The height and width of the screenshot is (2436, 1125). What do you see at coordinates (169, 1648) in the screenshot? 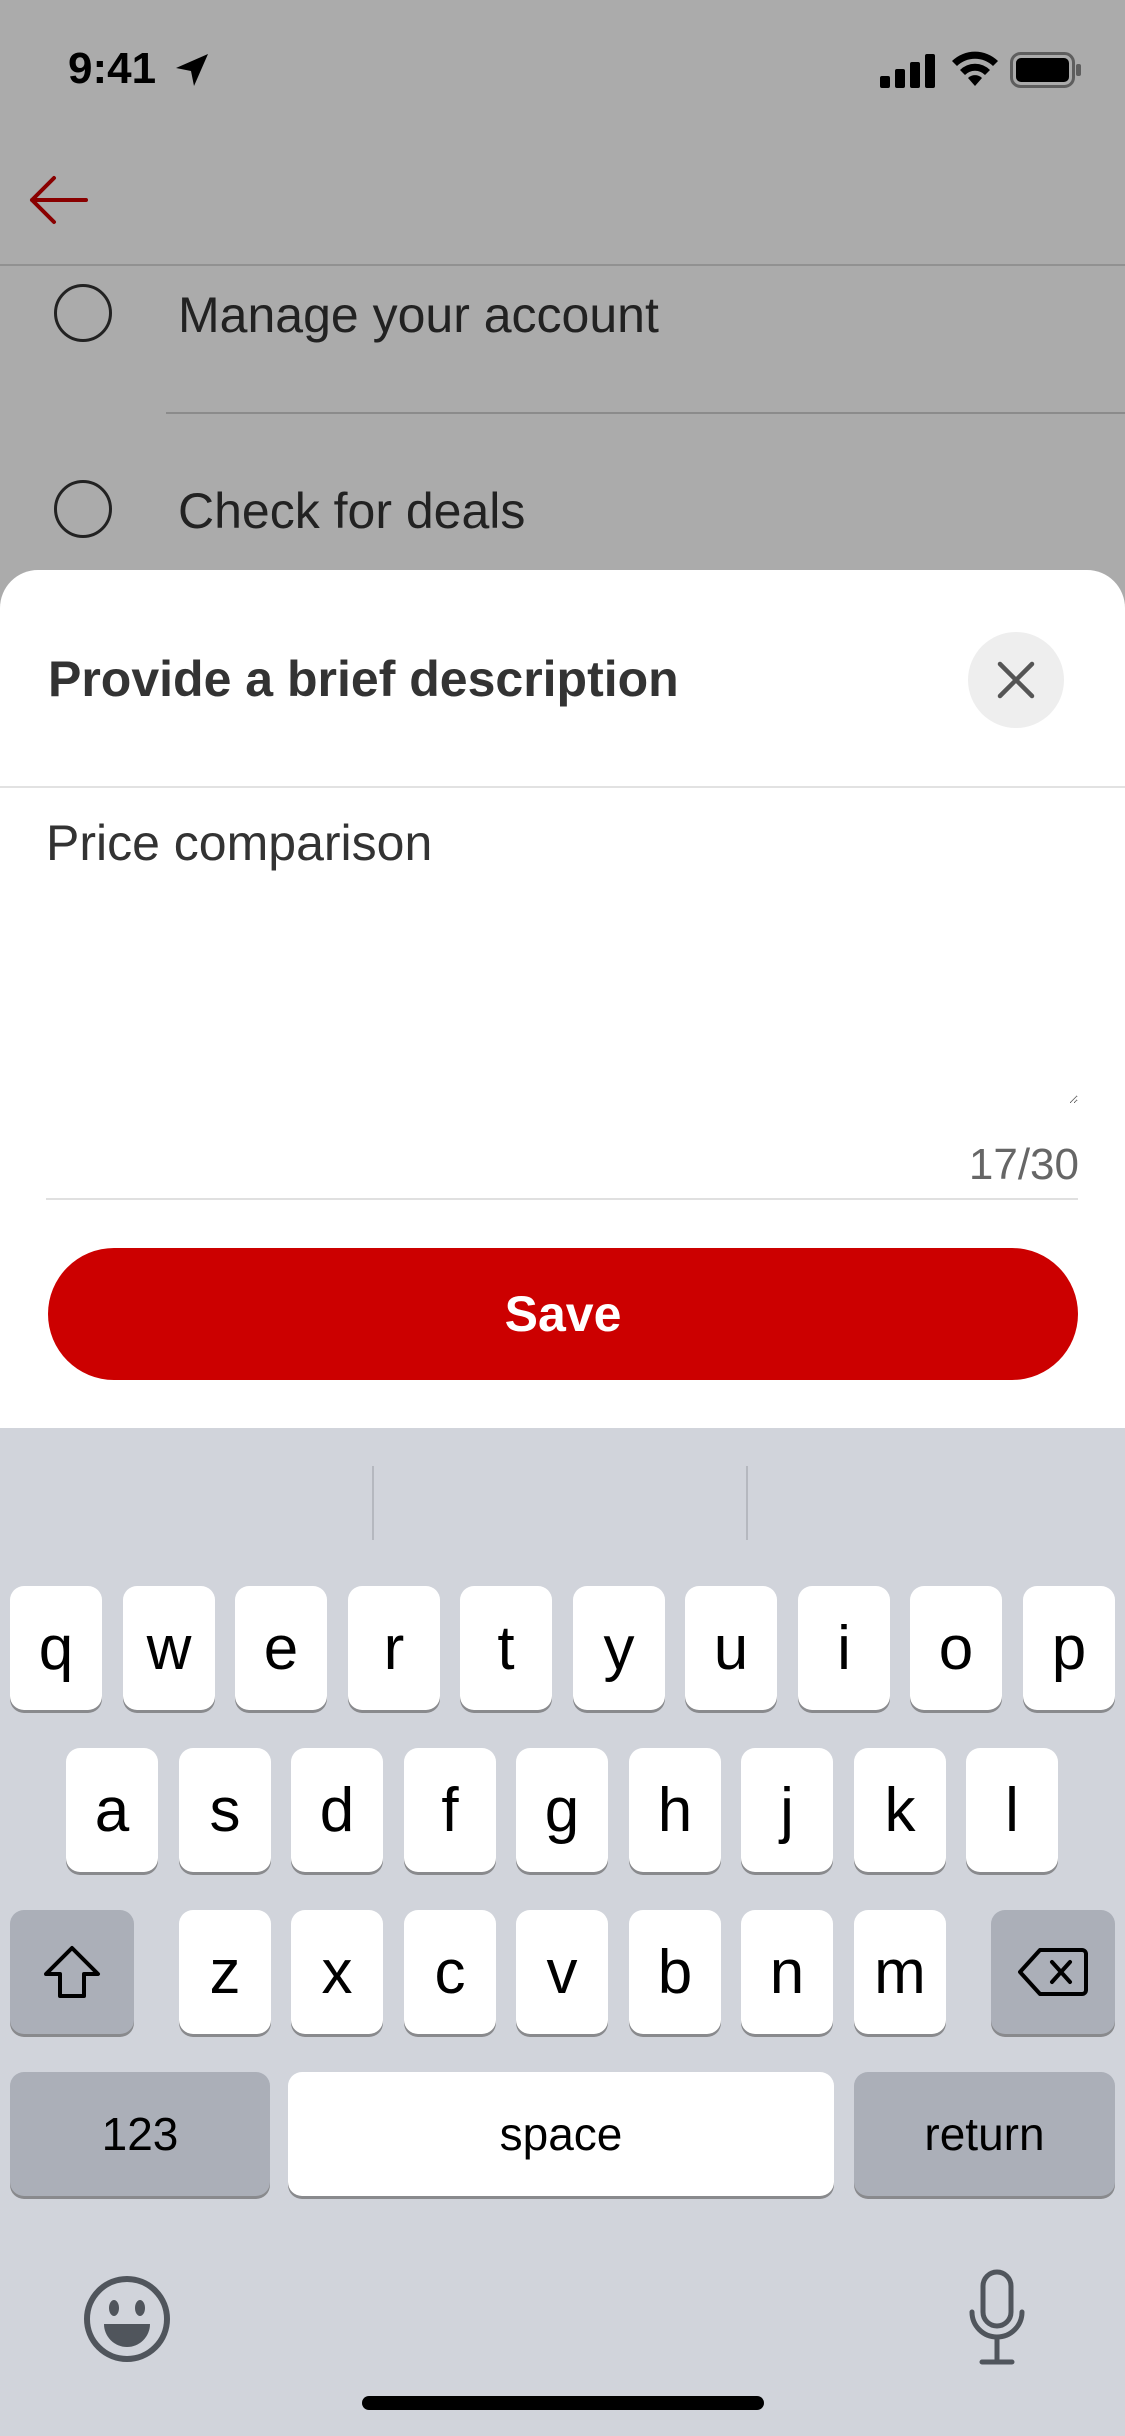
I see `key-w: w` at bounding box center [169, 1648].